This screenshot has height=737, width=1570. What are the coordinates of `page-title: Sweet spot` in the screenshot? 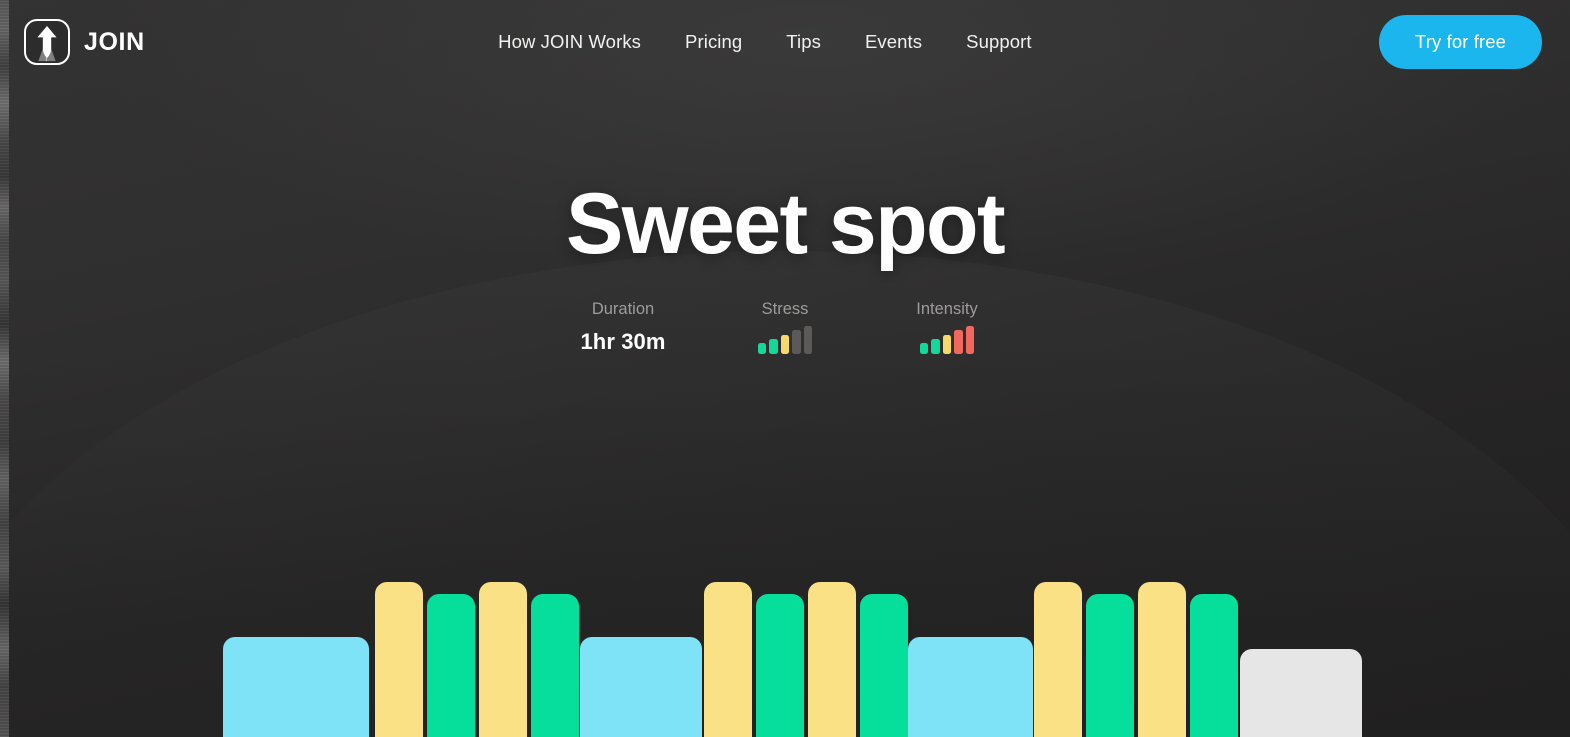 It's located at (786, 224).